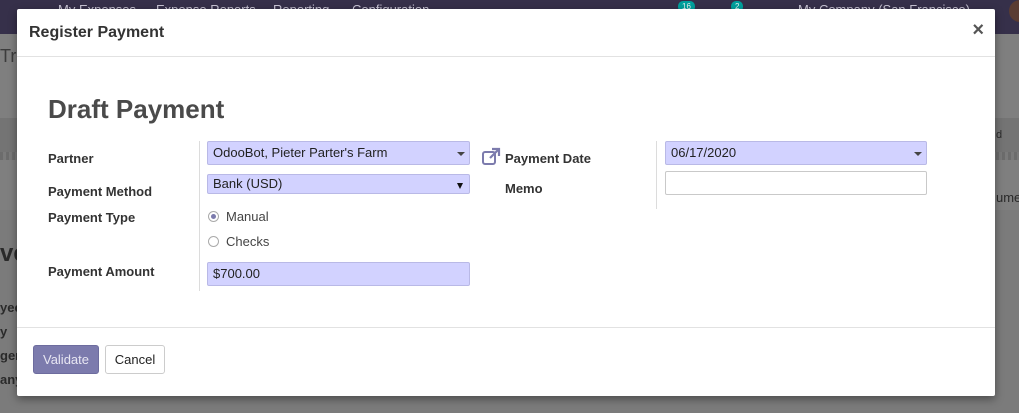 This screenshot has width=1019, height=413. What do you see at coordinates (4, 331) in the screenshot?
I see `bg-field-label-fragment: y` at bounding box center [4, 331].